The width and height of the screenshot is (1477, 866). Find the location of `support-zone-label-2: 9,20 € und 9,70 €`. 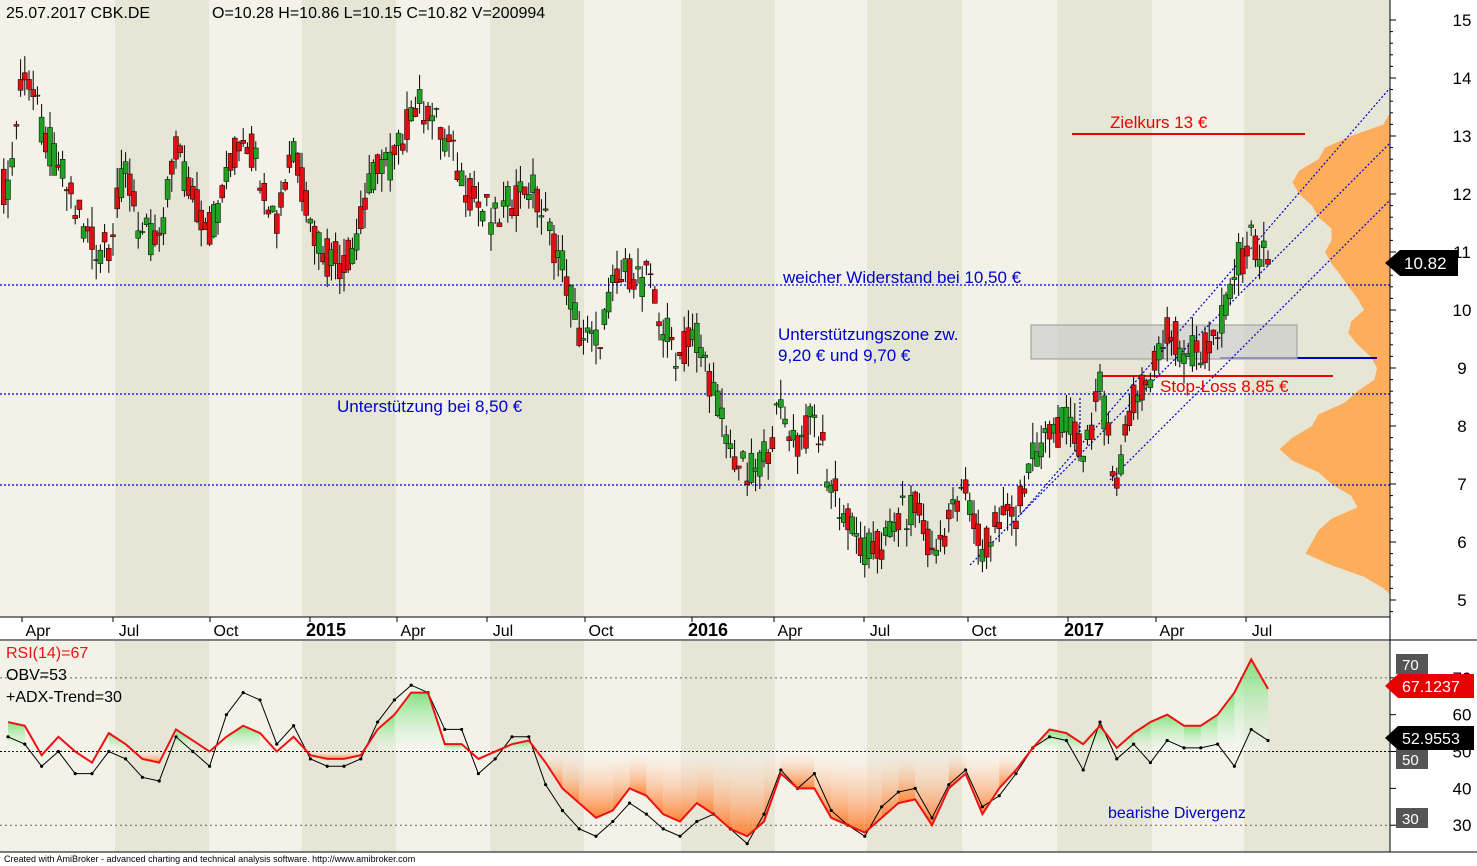

support-zone-label-2: 9,20 € und 9,70 € is located at coordinates (844, 355).